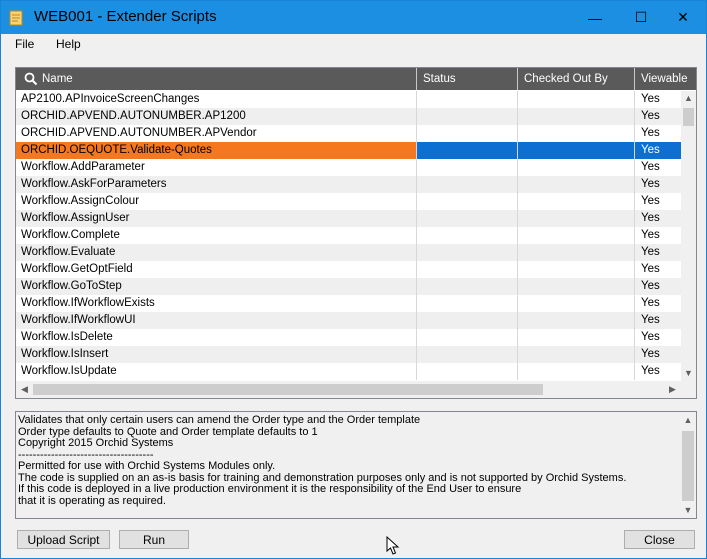  Describe the element at coordinates (688, 510) in the screenshot. I see `scroll-down-icon: ▼` at that location.